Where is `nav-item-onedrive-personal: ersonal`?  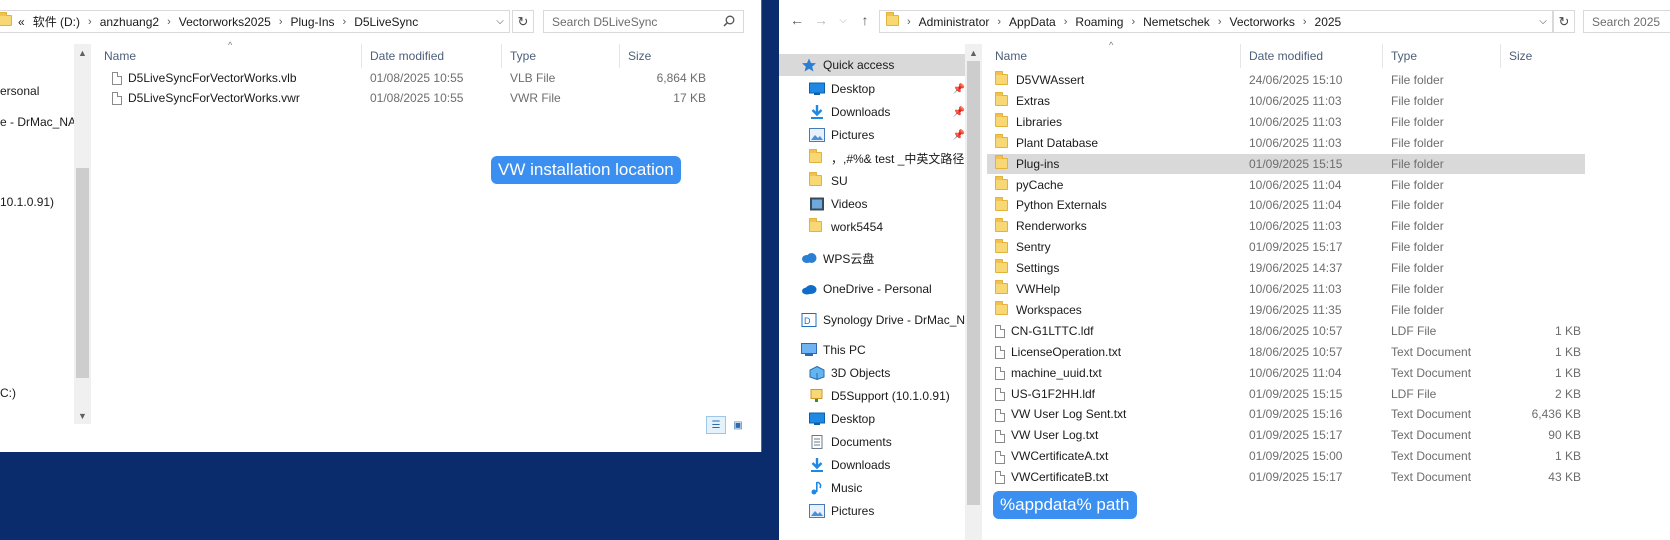 nav-item-onedrive-personal: ersonal is located at coordinates (19, 91).